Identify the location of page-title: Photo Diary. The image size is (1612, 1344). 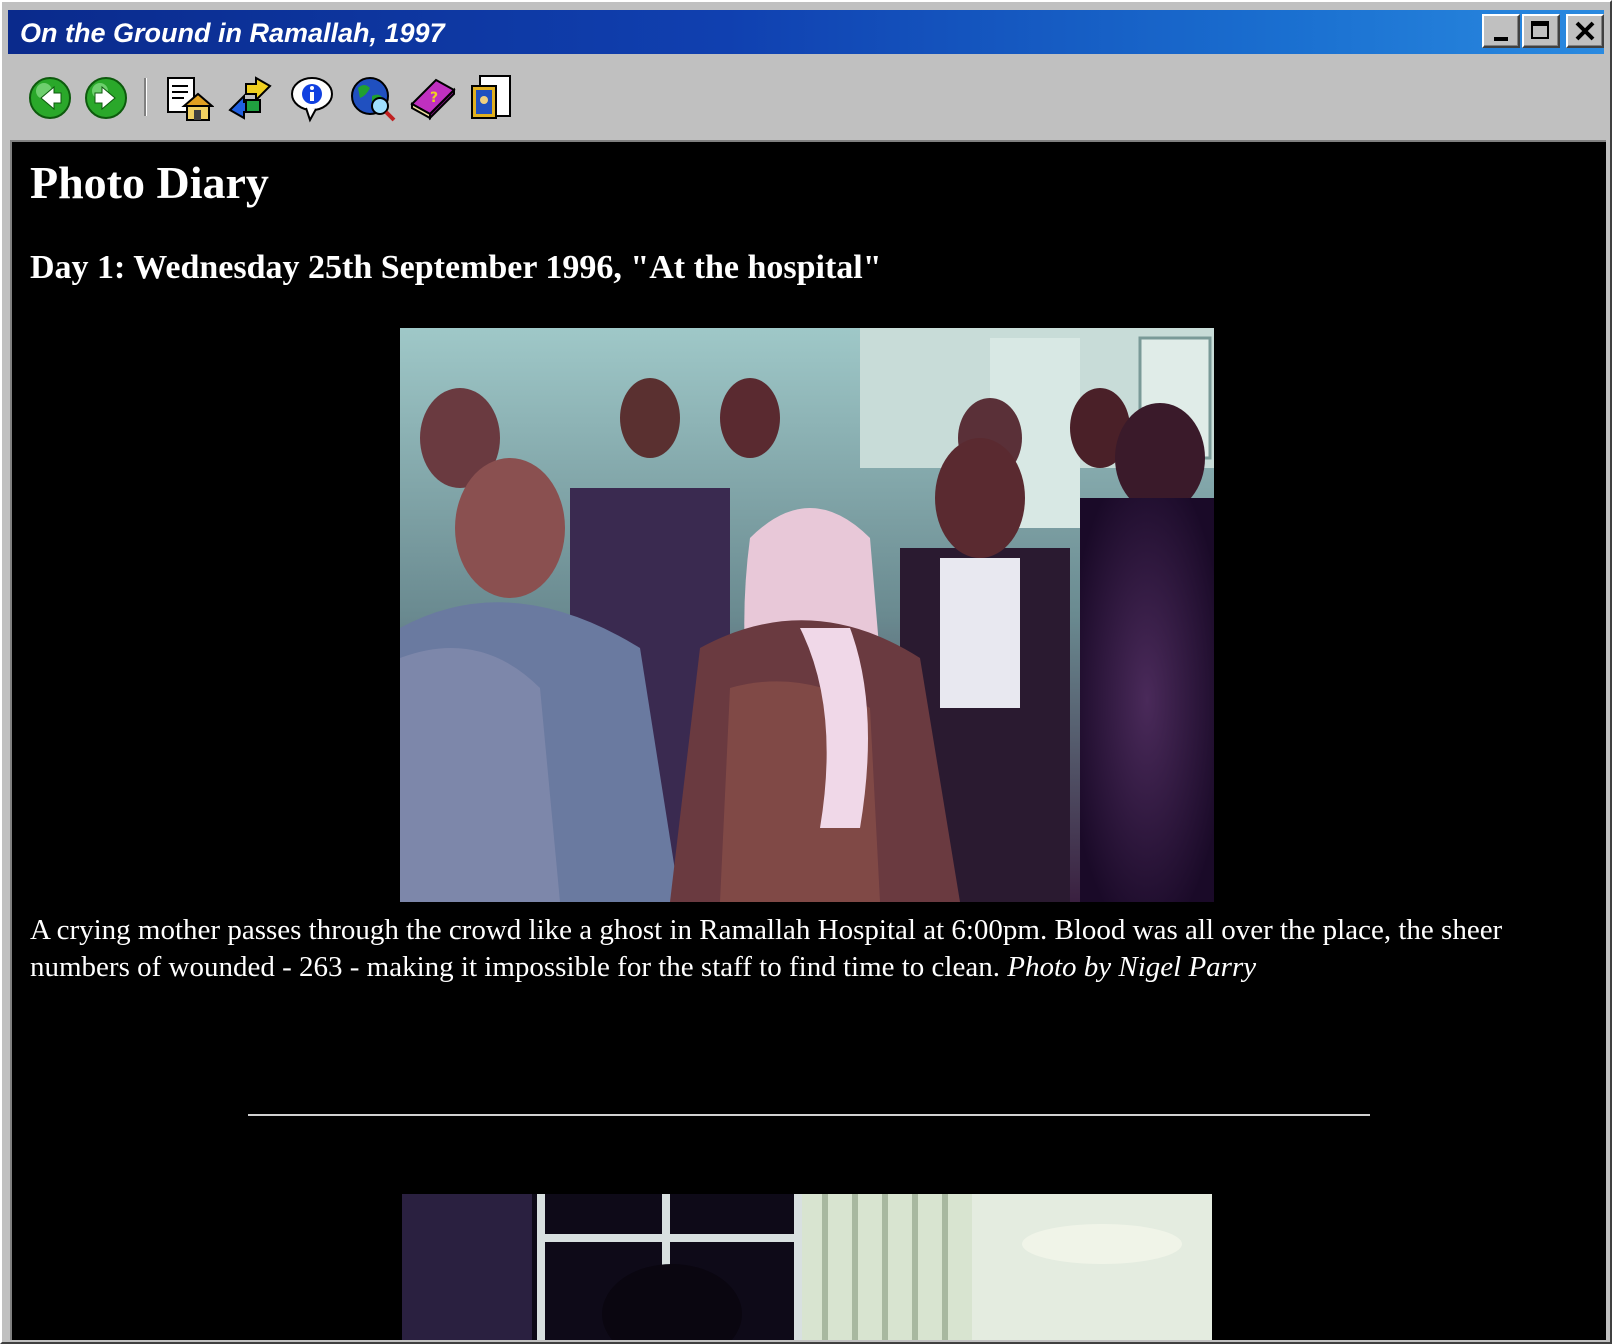
(149, 182).